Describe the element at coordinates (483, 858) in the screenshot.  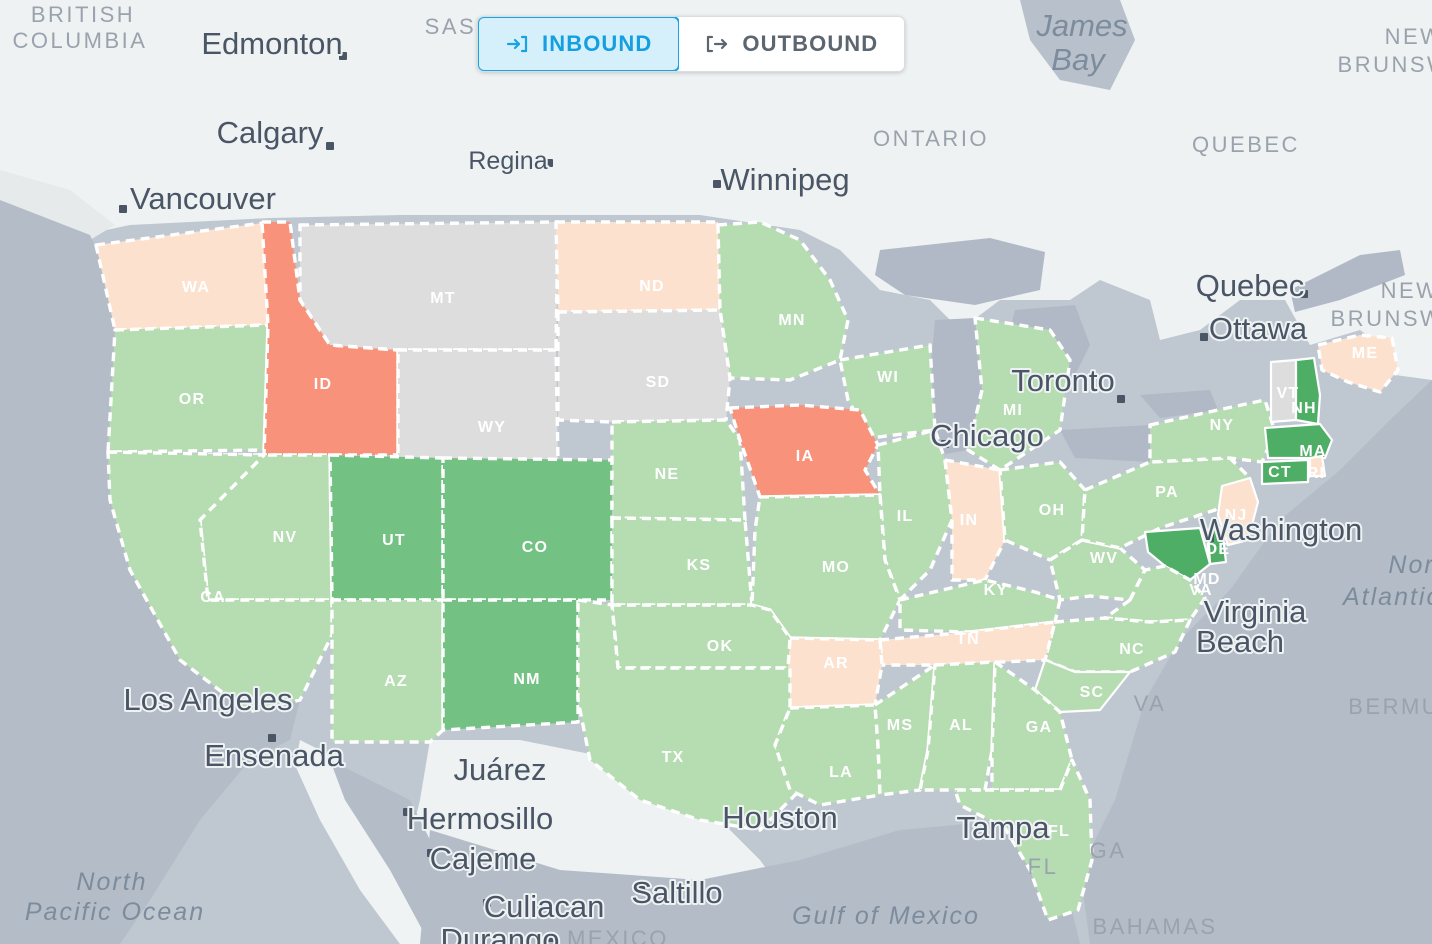
I see `city-label-18: Cajeme` at that location.